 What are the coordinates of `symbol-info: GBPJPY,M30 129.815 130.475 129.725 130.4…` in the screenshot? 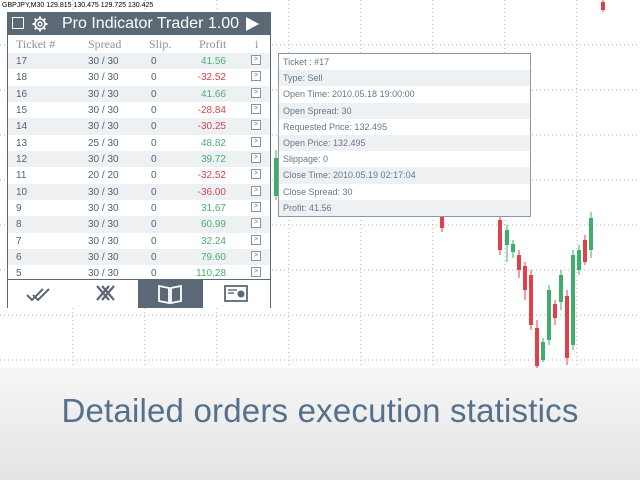 It's located at (78, 5).